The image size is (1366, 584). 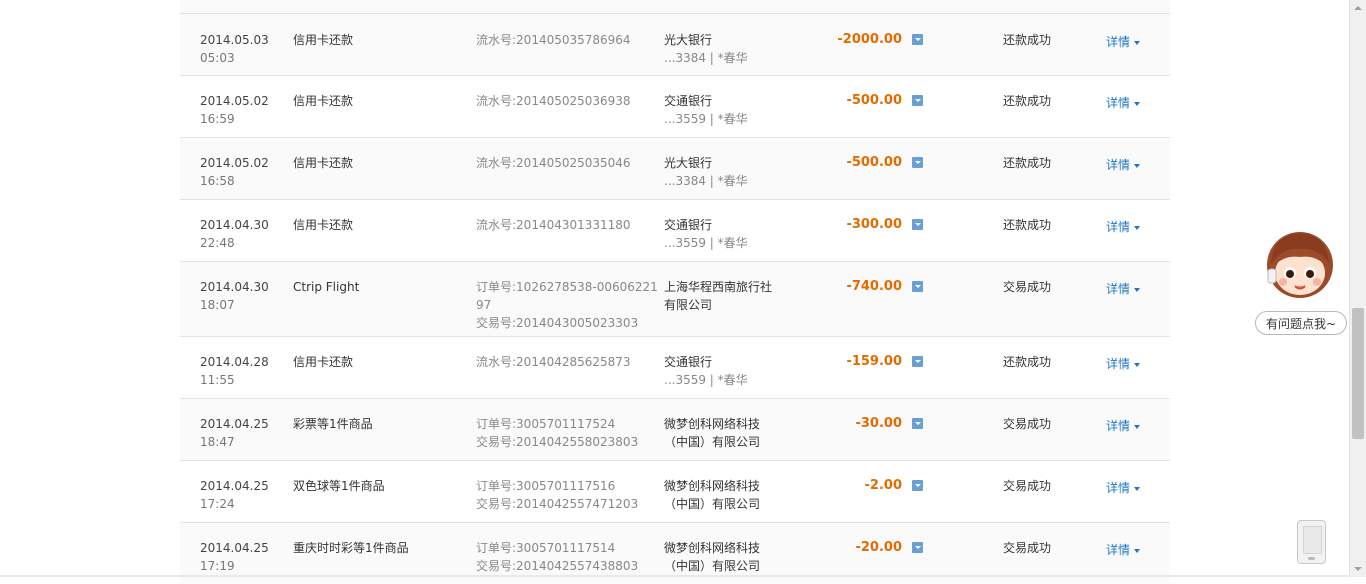 What do you see at coordinates (568, 495) in the screenshot?
I see `row-serial: 订单号:3005701117516 交易号:2014042557471203` at bounding box center [568, 495].